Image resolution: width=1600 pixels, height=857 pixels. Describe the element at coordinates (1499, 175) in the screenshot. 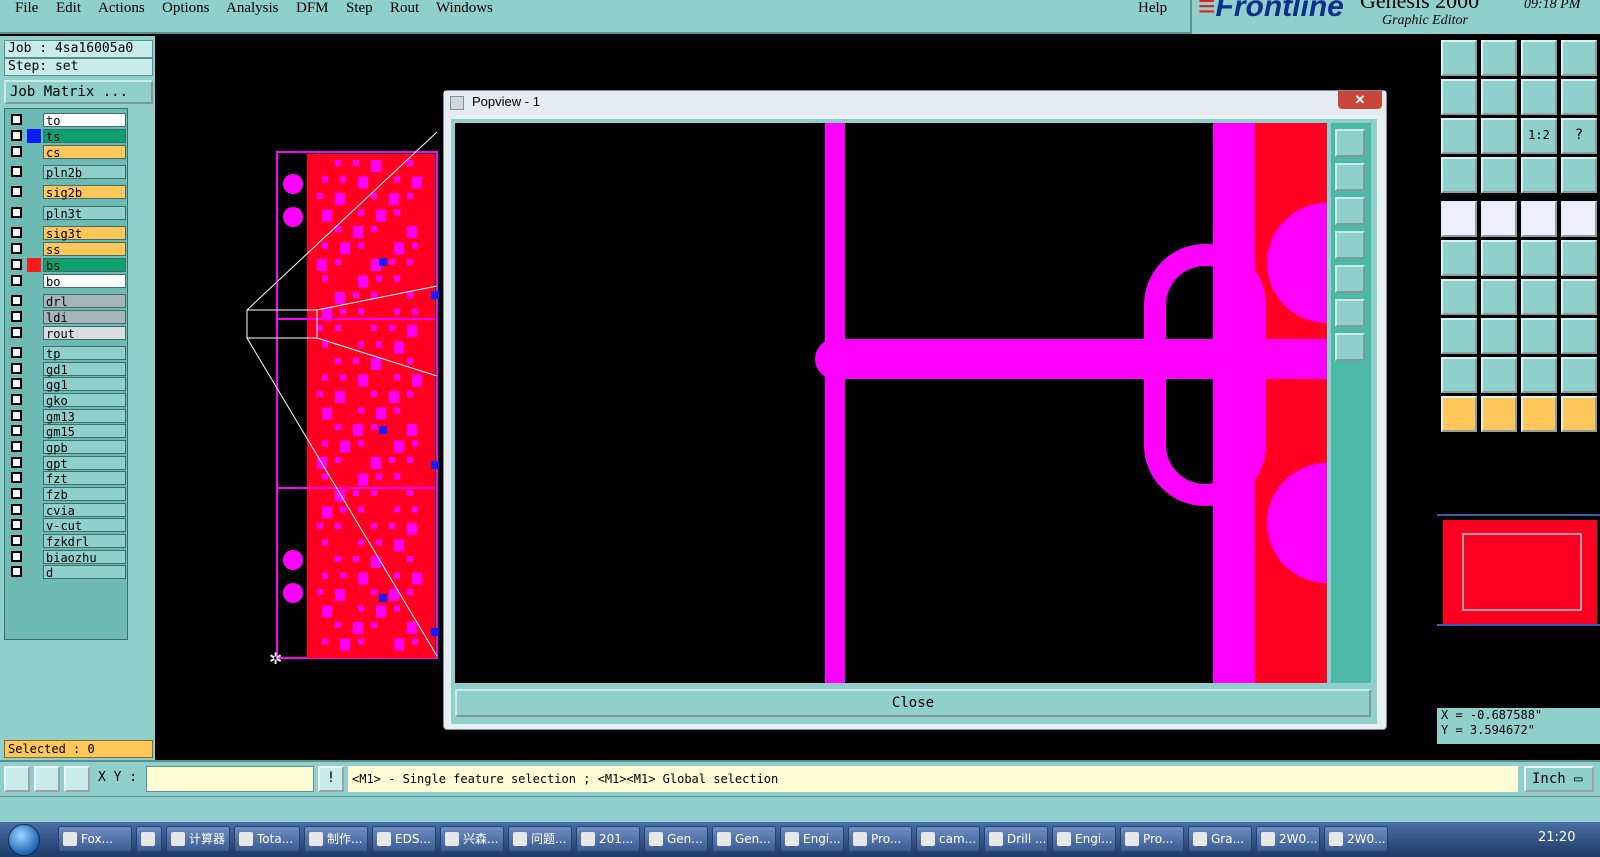

I see `grid-icon` at that location.